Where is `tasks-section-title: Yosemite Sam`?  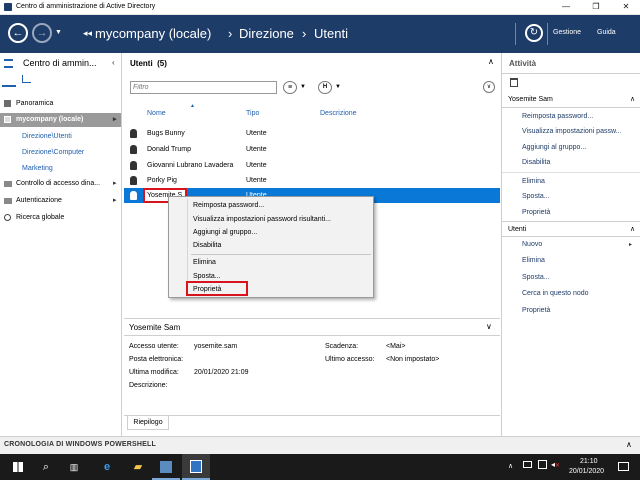
tasks-section-title: Yosemite Sam is located at coordinates (530, 99).